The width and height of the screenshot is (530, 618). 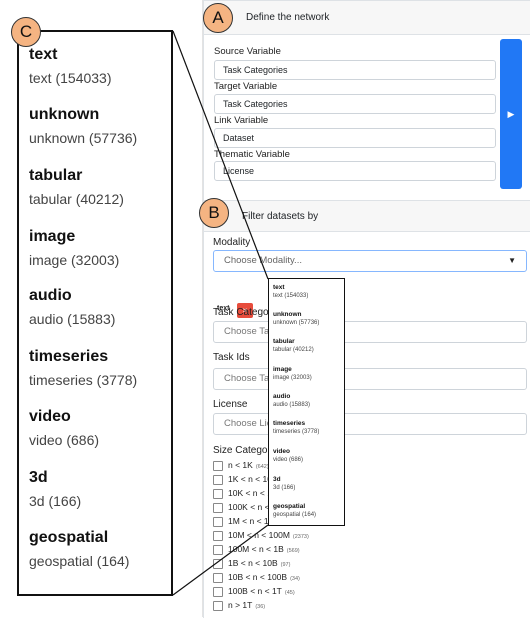 I want to click on modality-option: geospatial geospatial (164), so click(x=308, y=510).